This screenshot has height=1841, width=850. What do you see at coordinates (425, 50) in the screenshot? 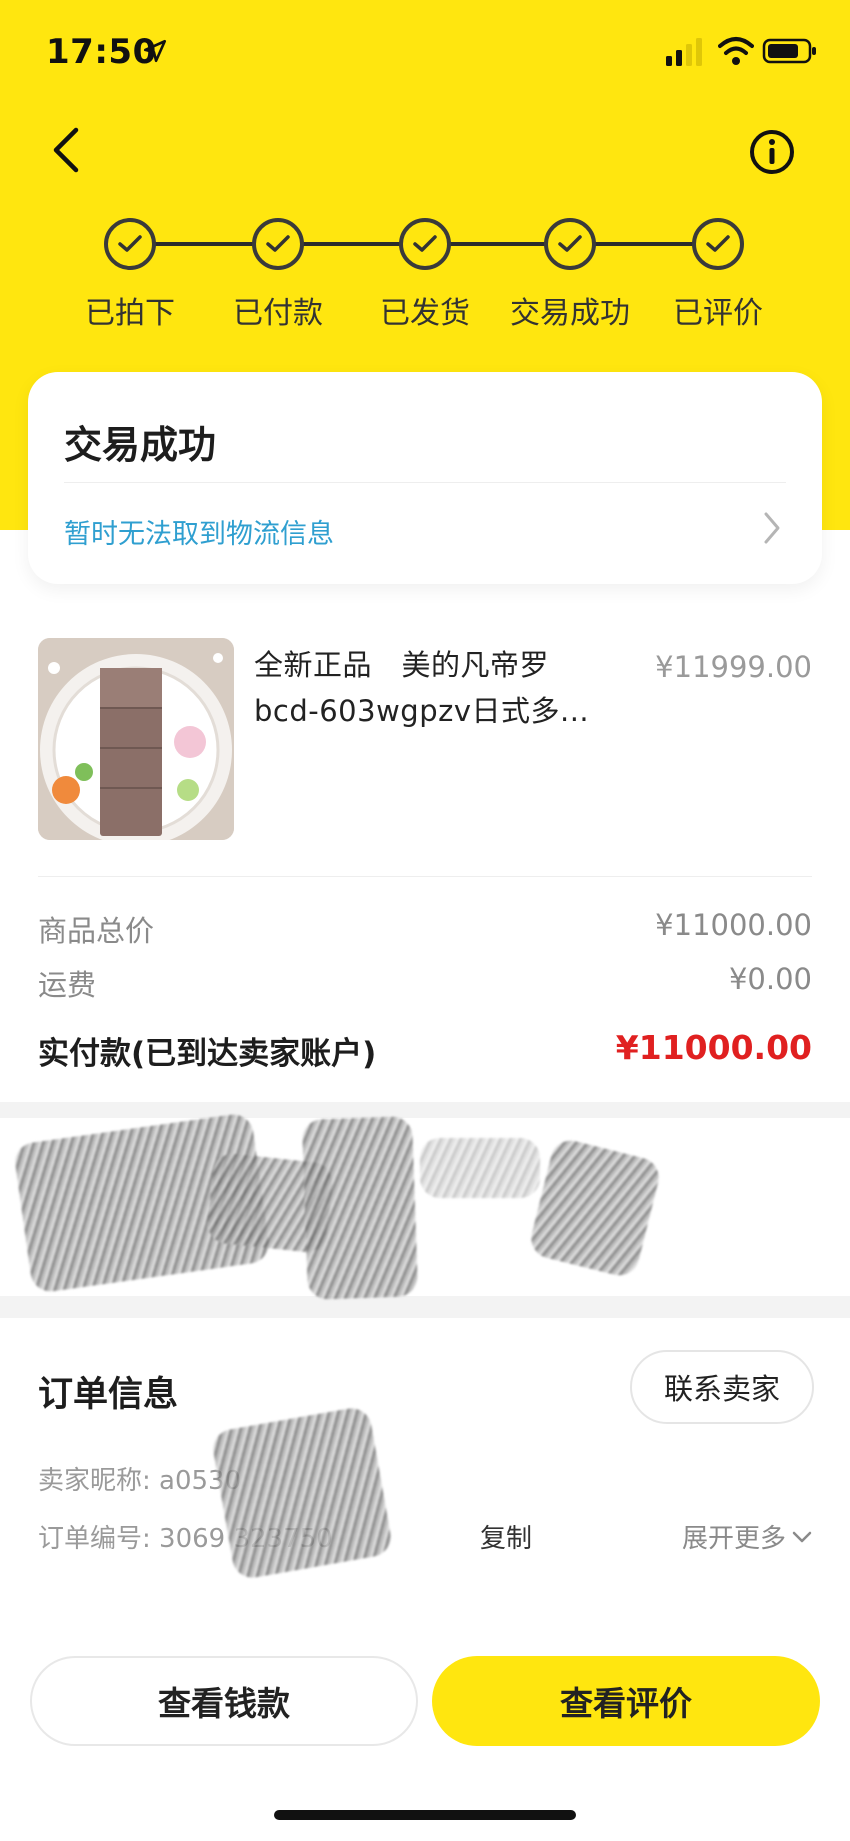
I see `status-bar: 17:50` at bounding box center [425, 50].